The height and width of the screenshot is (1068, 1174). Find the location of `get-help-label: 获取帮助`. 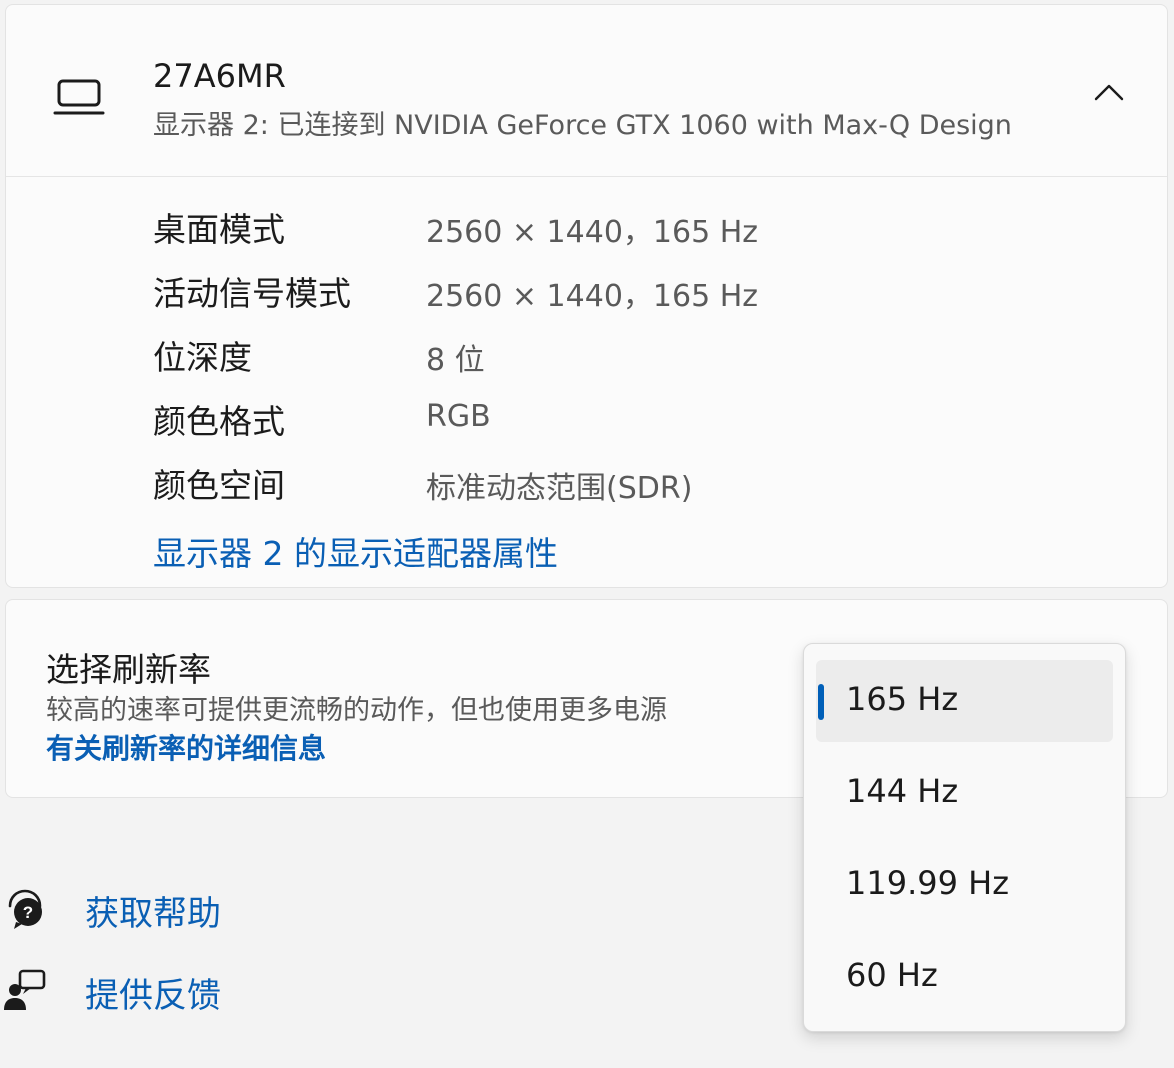

get-help-label: 获取帮助 is located at coordinates (153, 914).